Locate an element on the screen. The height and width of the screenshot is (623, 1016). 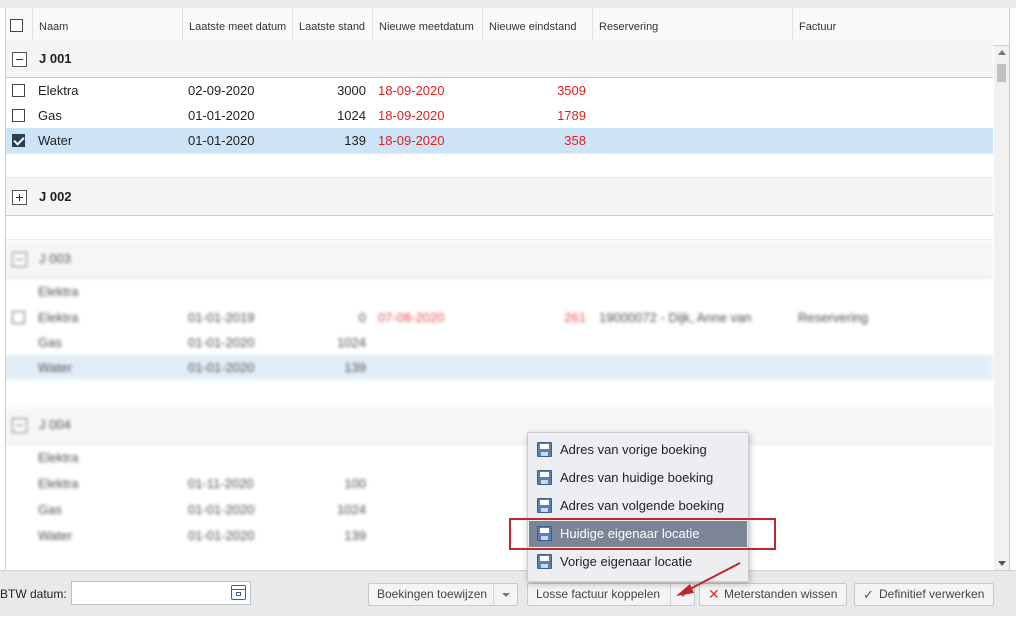
menu-item-adres-volgende-boeking: Adres van volgende boeking is located at coordinates (638, 506).